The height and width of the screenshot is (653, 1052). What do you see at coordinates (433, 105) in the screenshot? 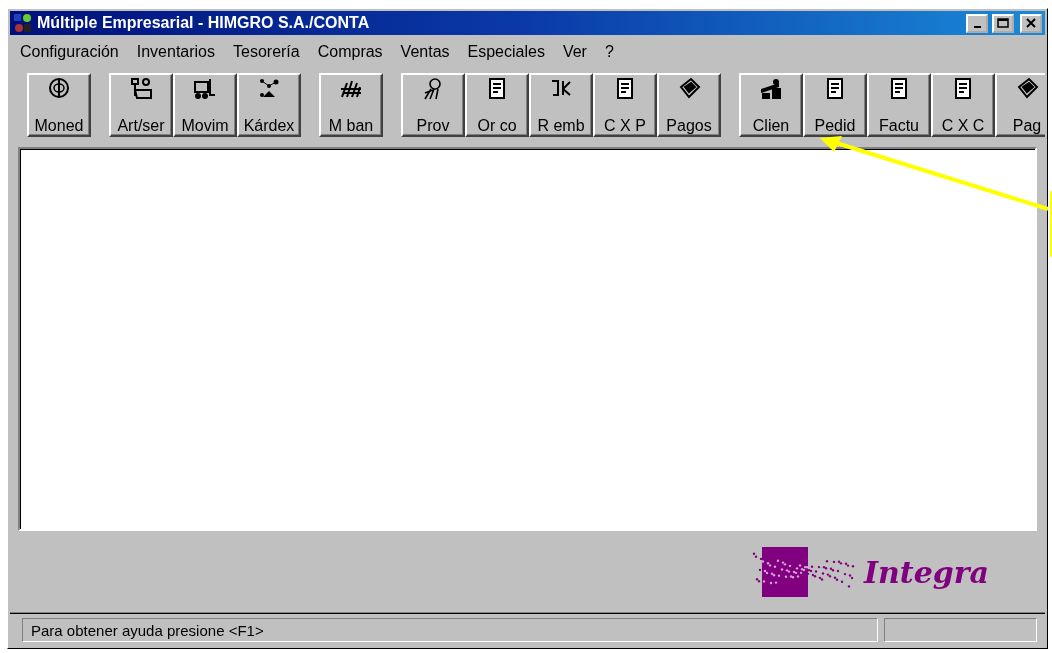
I see `toolbar-button: Prov` at bounding box center [433, 105].